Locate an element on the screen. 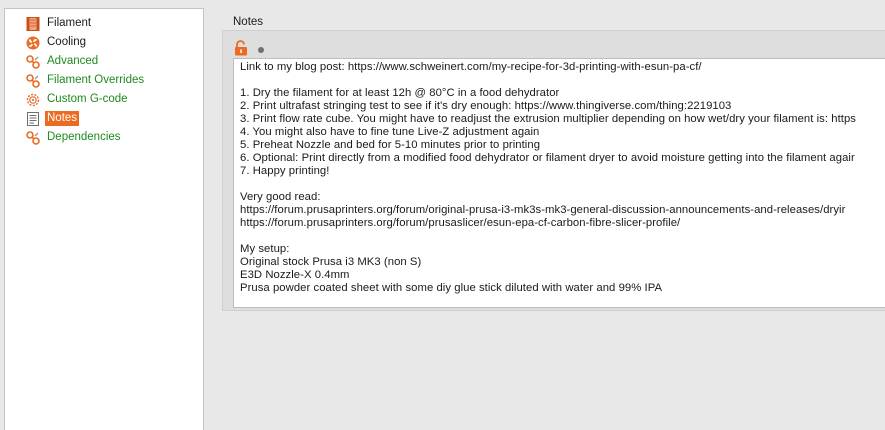  sidebar-item-cooling: Cooling is located at coordinates (56, 42).